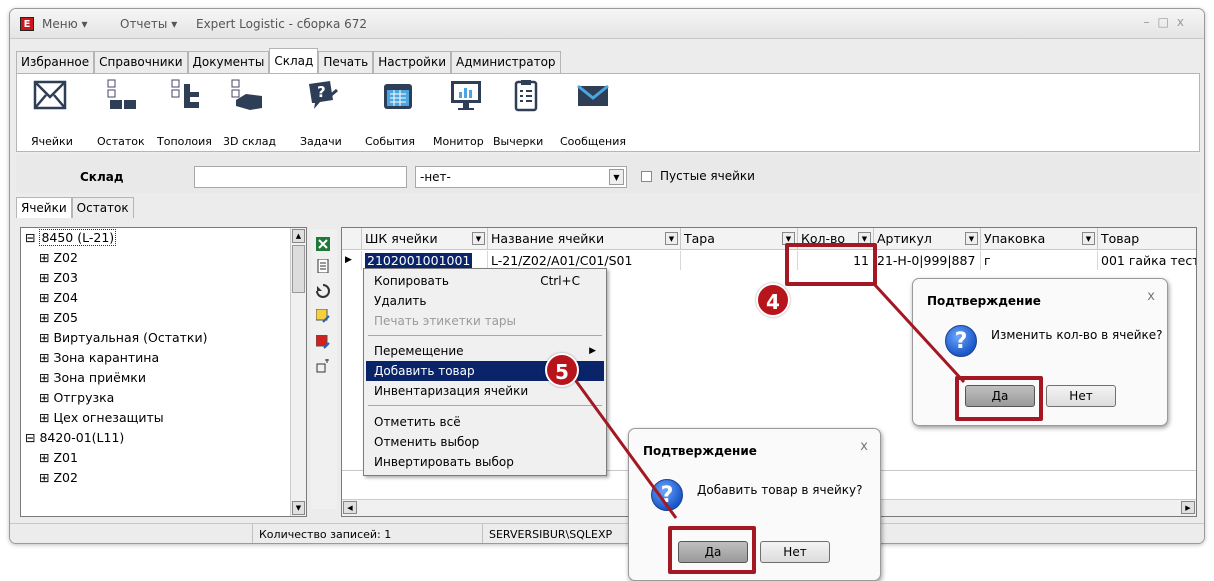 This screenshot has width=1214, height=581. I want to click on annotation-lines, so click(766, 401).